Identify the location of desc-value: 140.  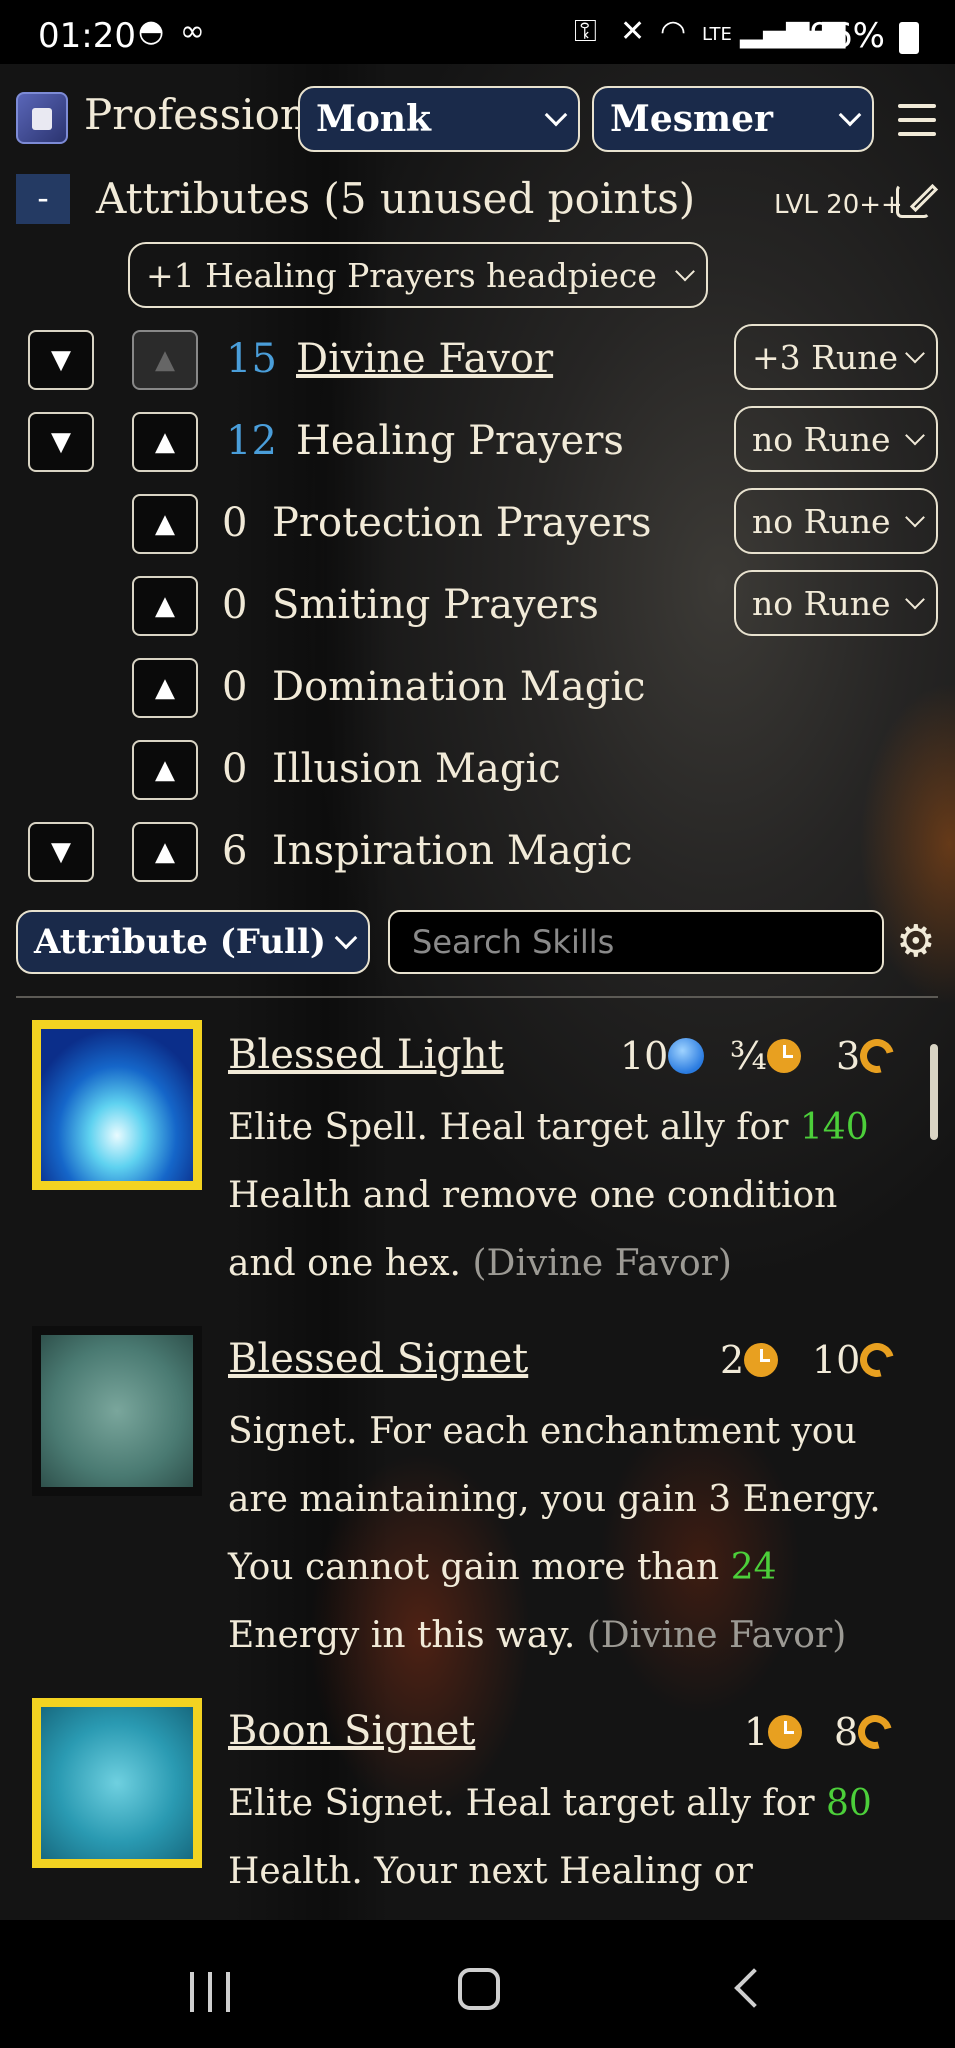
(834, 1127).